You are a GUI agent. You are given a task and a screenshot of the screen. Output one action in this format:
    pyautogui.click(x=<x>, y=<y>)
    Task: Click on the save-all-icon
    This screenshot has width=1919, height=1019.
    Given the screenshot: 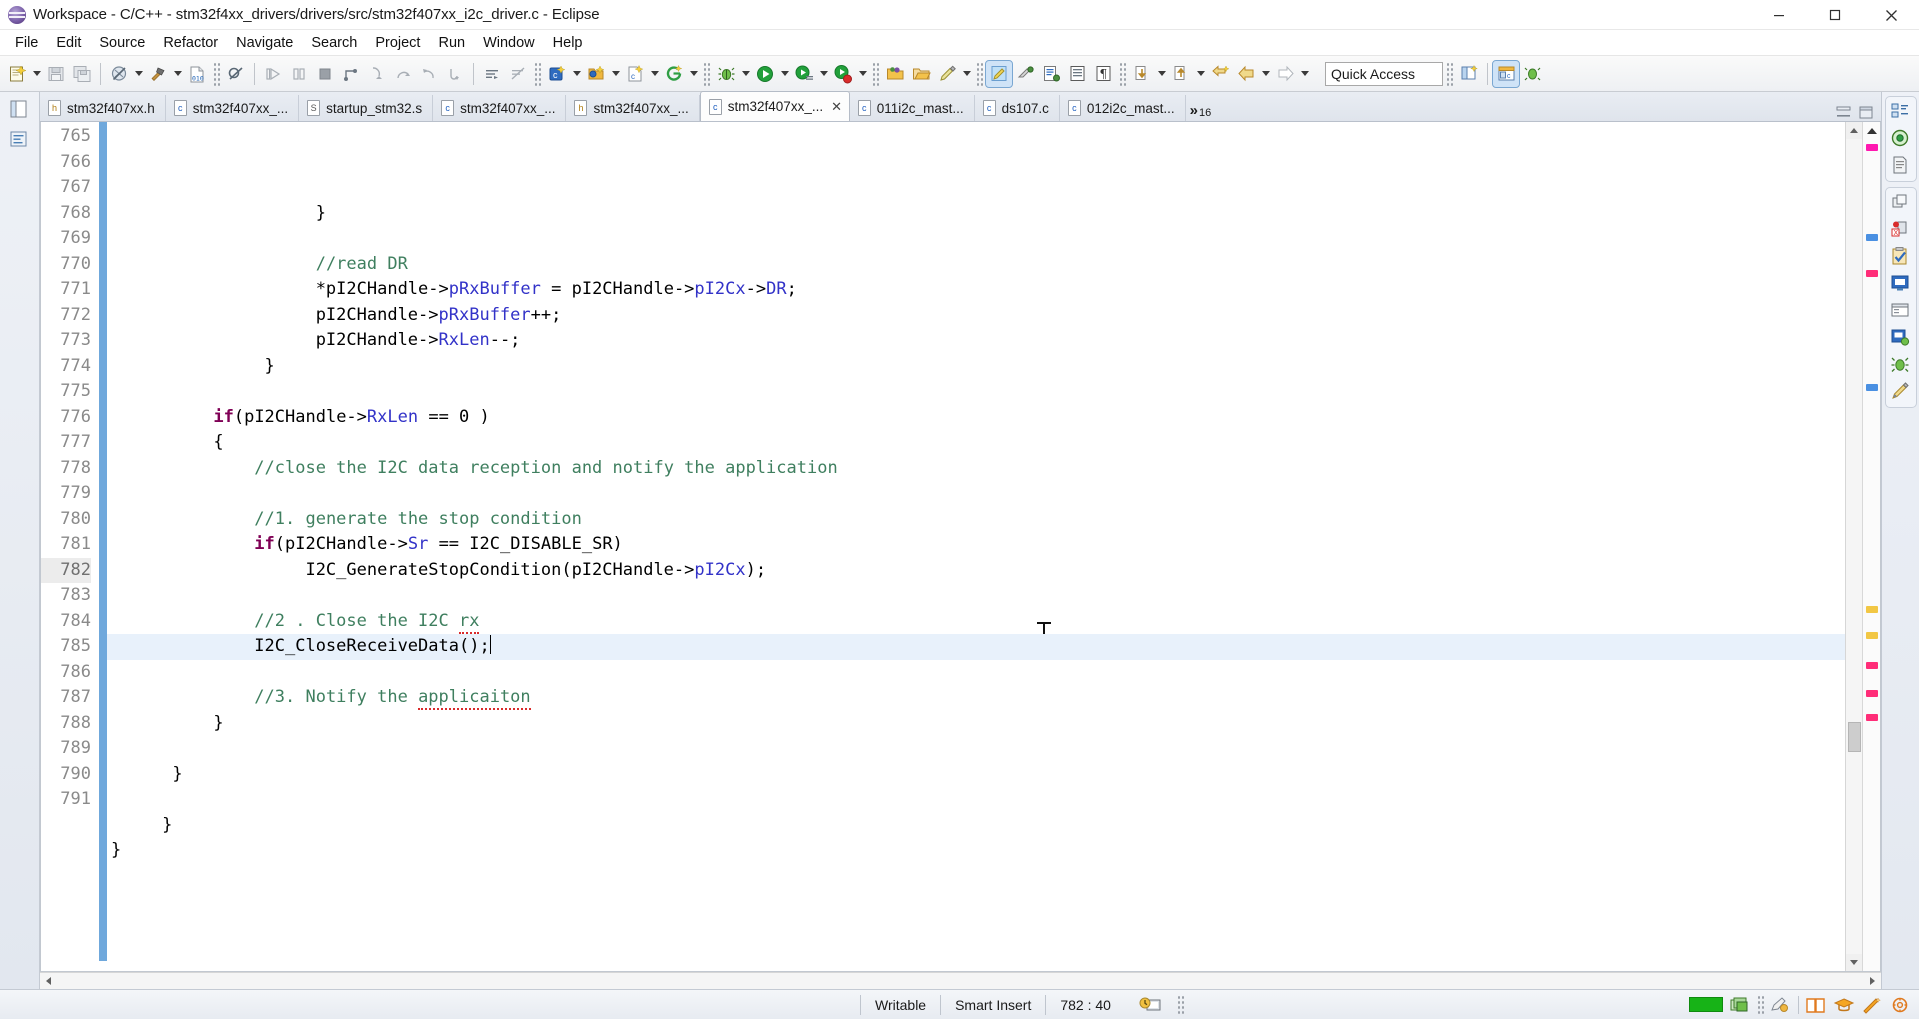 What is the action you would take?
    pyautogui.click(x=82, y=74)
    